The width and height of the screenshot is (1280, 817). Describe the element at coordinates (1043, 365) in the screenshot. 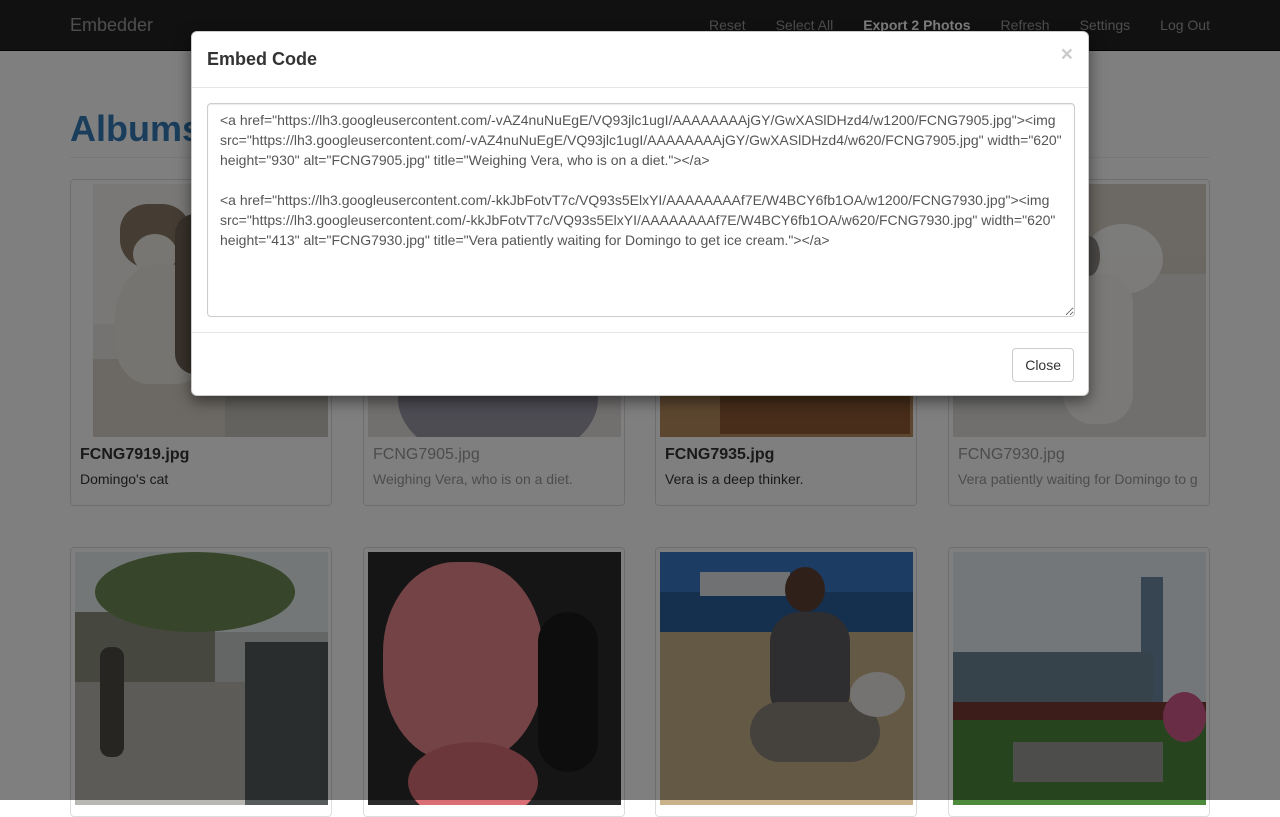

I see `close-button: Close` at that location.